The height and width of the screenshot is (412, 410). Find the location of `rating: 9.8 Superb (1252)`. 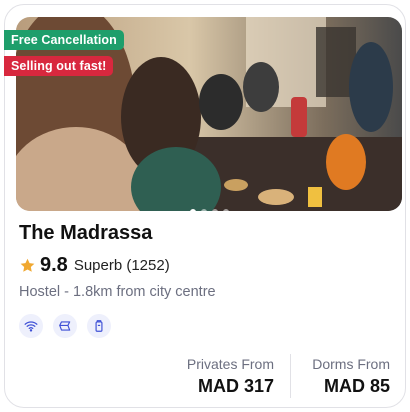

rating: 9.8 Superb (1252) is located at coordinates (94, 265).